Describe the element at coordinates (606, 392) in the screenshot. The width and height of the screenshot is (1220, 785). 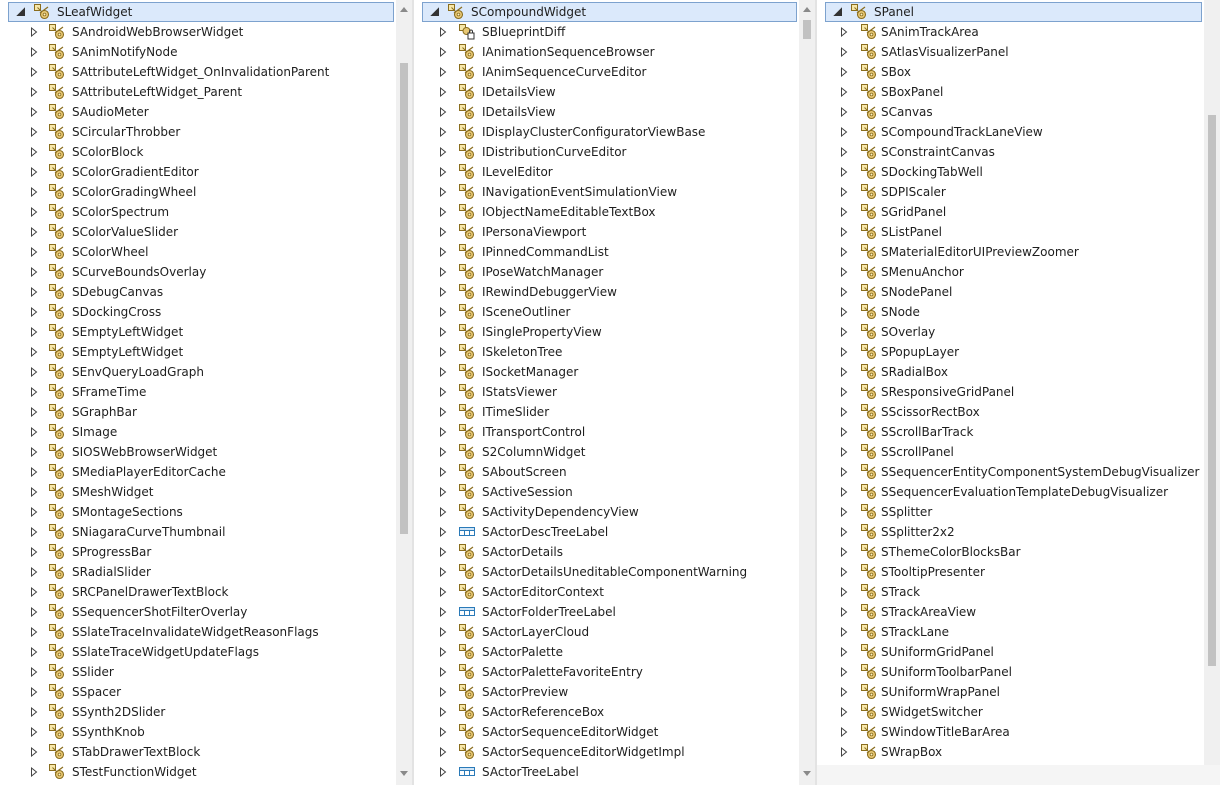
I see `tree-item: IStatsViewer` at that location.